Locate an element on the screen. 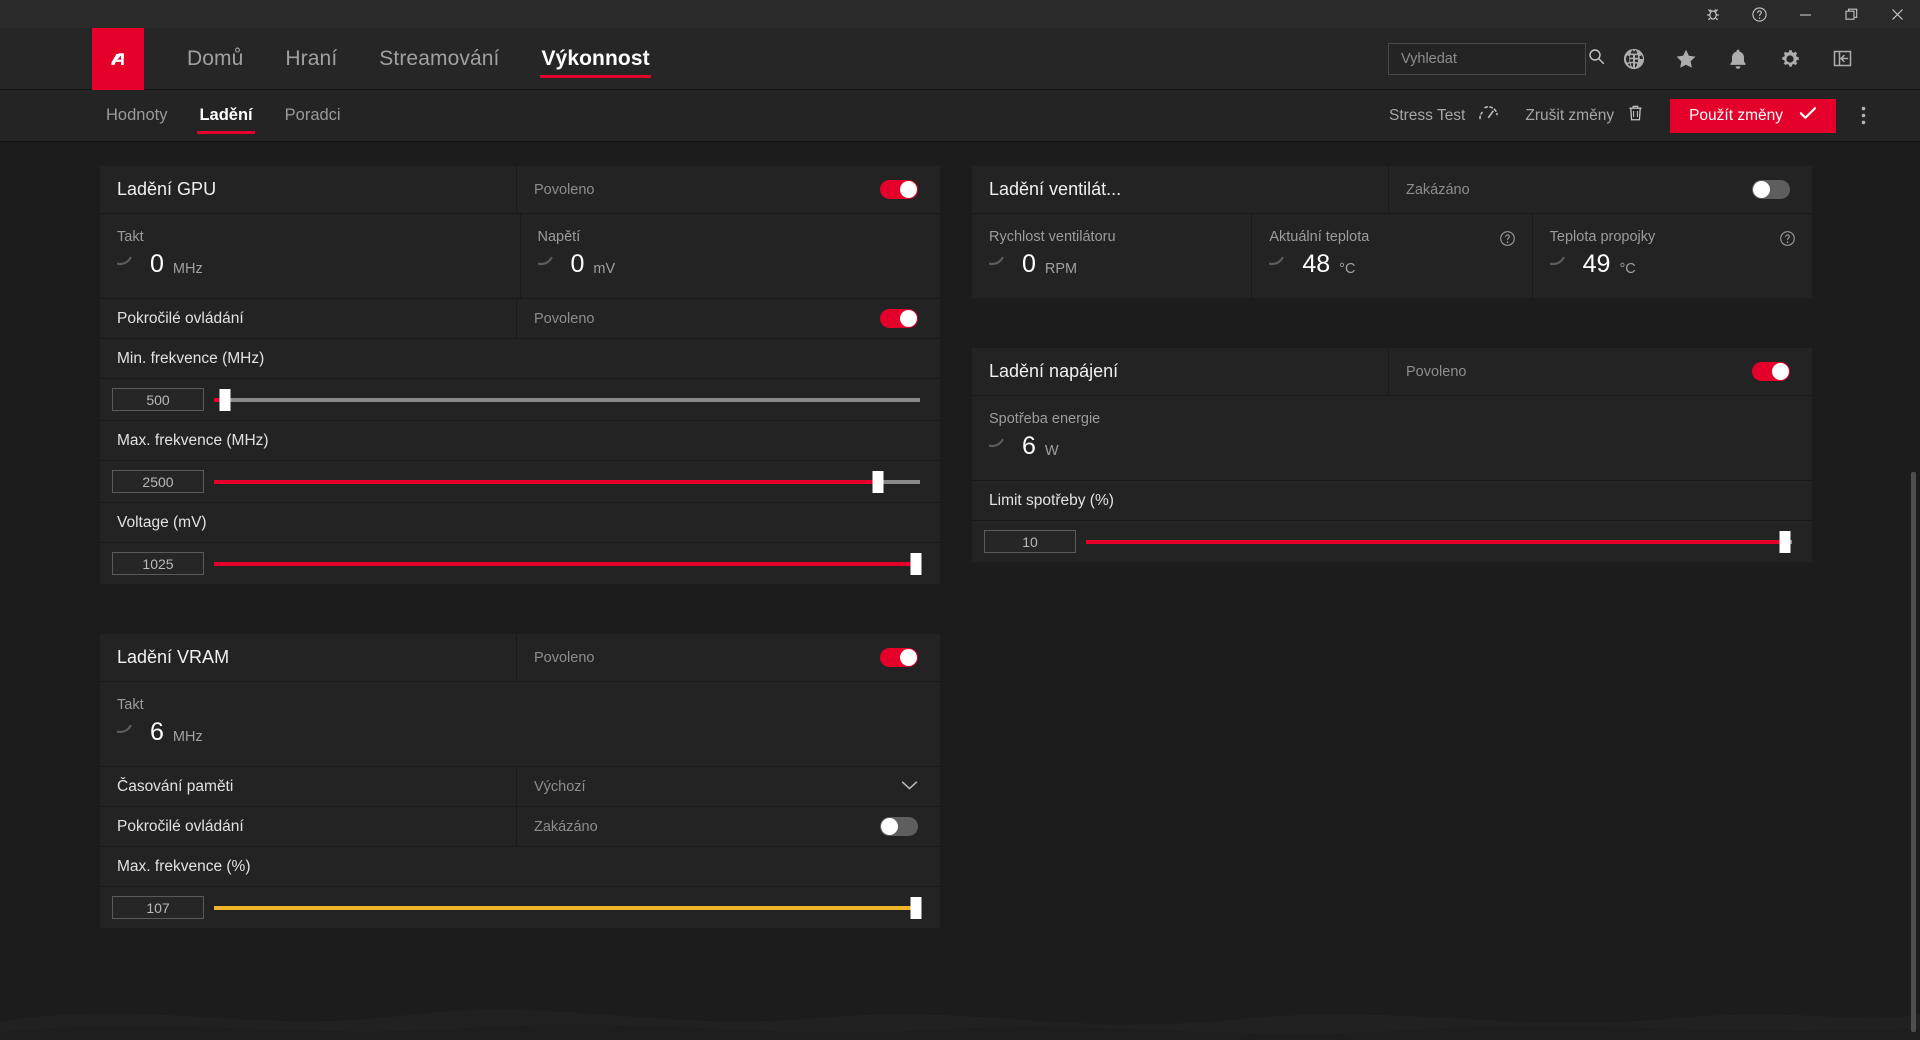 This screenshot has width=1920, height=1040. gpu-min-freq-value: 500 is located at coordinates (158, 399).